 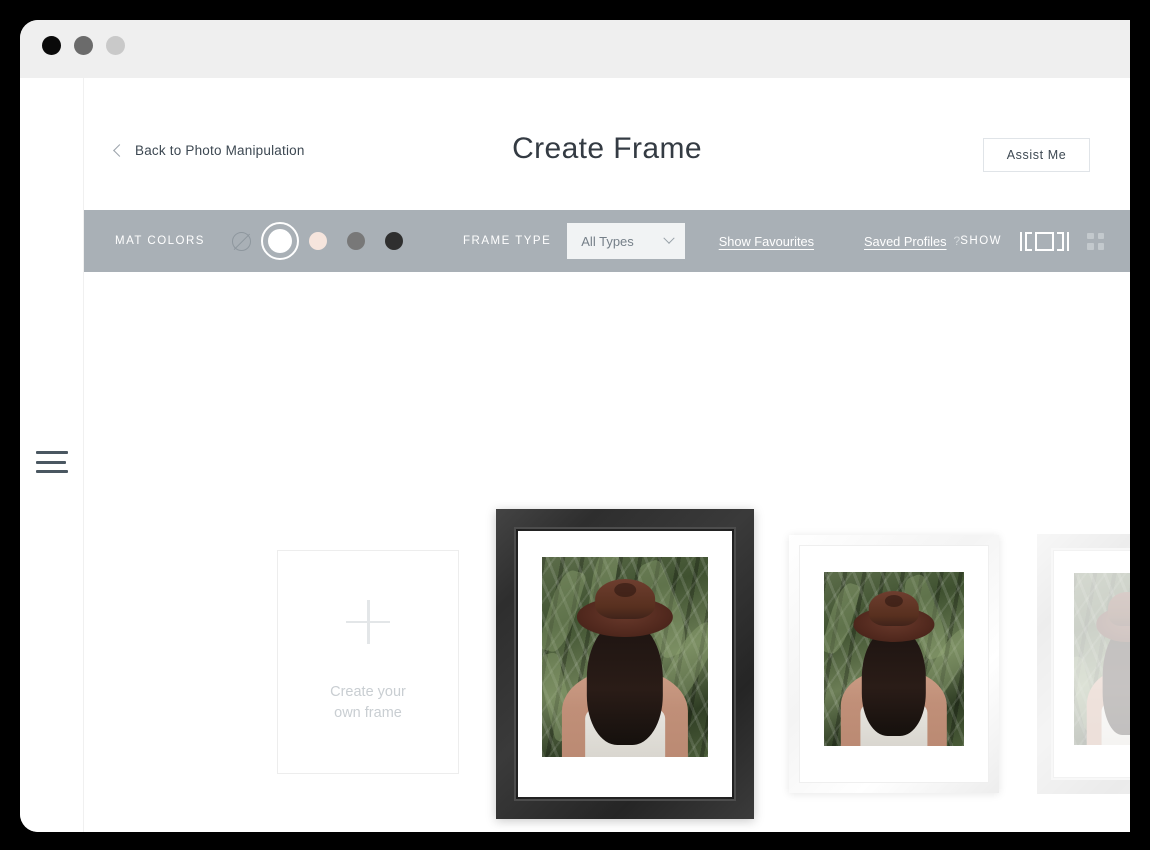 I want to click on chevron-down-icon, so click(x=669, y=238).